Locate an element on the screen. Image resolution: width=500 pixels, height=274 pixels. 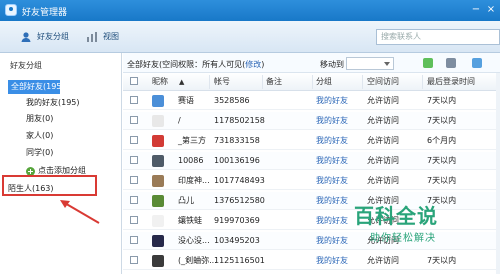
qq-app-icon is located at coordinates (11, 10).